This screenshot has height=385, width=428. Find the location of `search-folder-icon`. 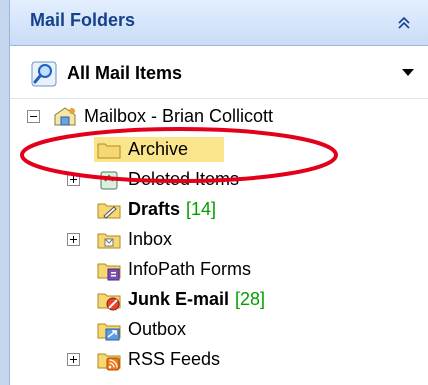

search-folder-icon is located at coordinates (44, 74).